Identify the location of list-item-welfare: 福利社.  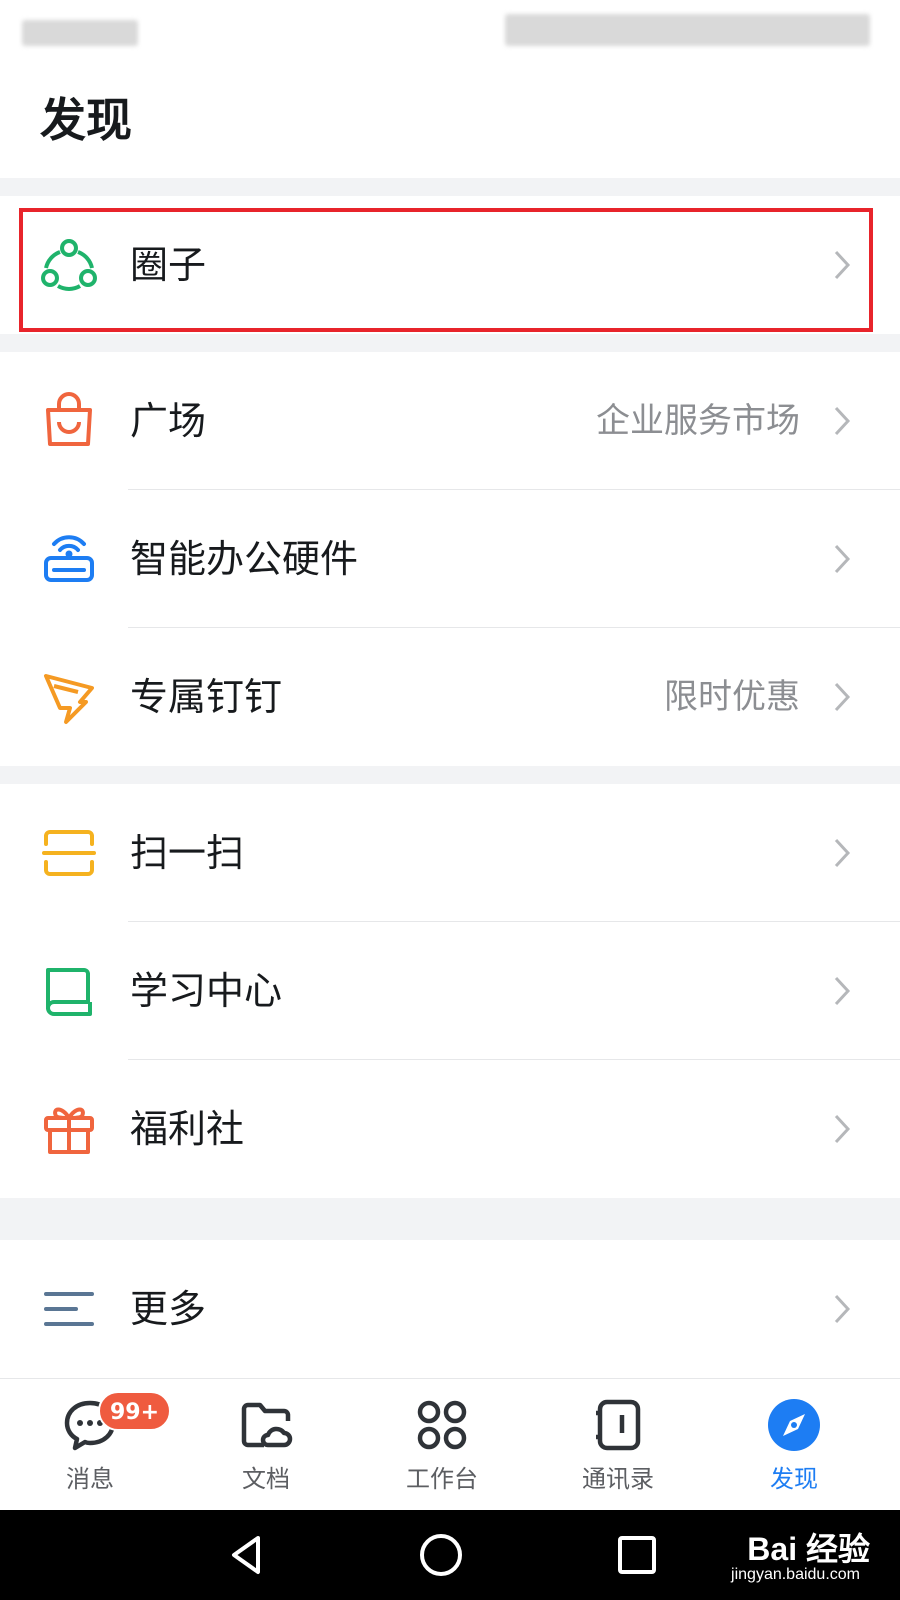
(450, 1129).